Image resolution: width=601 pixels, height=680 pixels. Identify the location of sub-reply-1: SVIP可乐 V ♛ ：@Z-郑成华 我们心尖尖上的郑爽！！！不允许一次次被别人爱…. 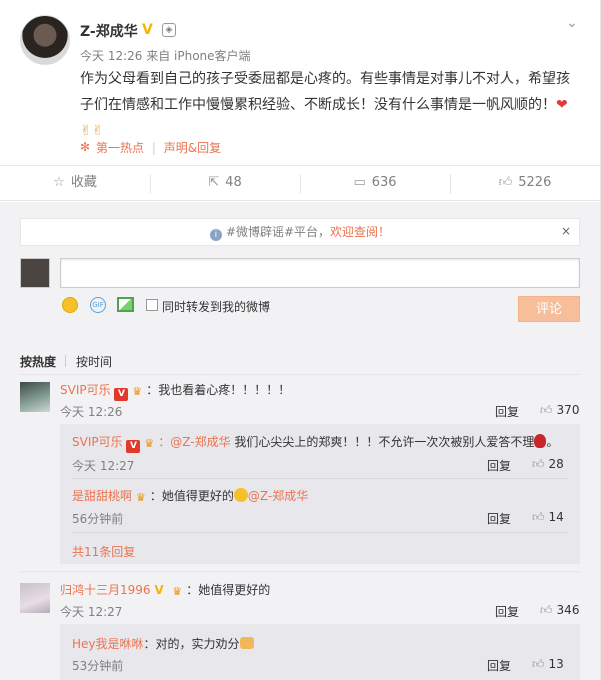
(315, 443).